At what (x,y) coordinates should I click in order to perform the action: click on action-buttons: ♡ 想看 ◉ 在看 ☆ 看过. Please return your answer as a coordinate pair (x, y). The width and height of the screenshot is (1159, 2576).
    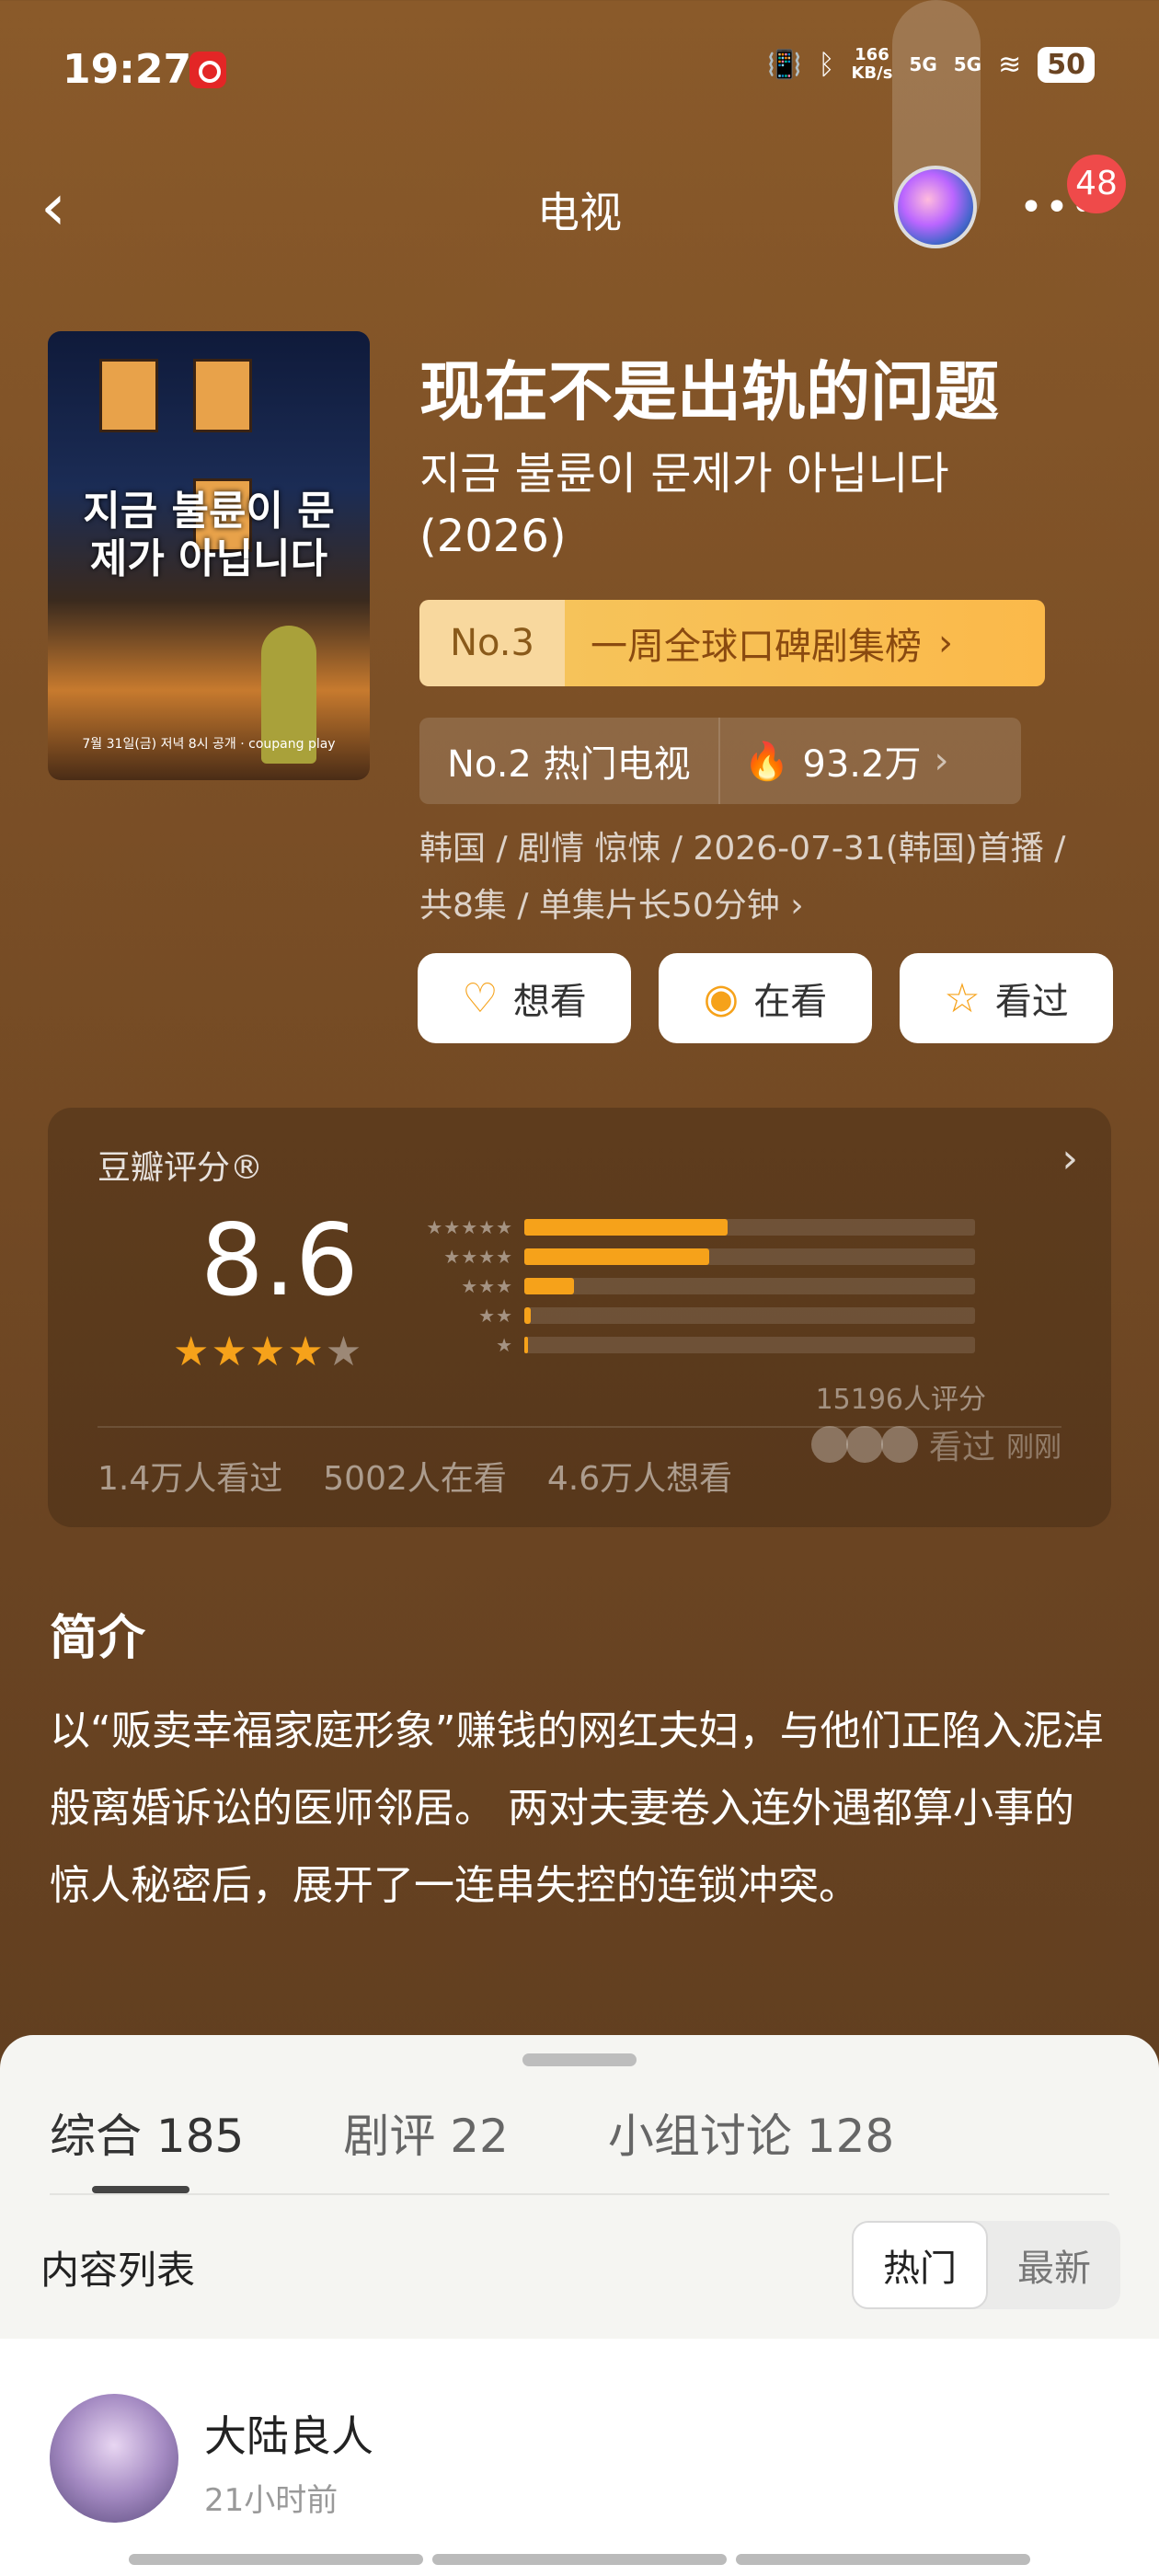
    Looking at the image, I should click on (765, 998).